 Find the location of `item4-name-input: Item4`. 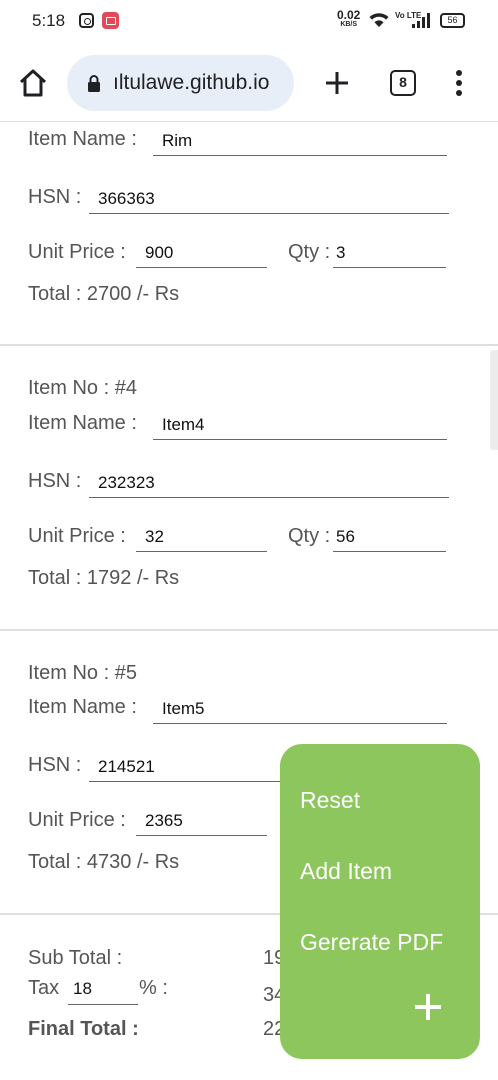

item4-name-input: Item4 is located at coordinates (300, 425).